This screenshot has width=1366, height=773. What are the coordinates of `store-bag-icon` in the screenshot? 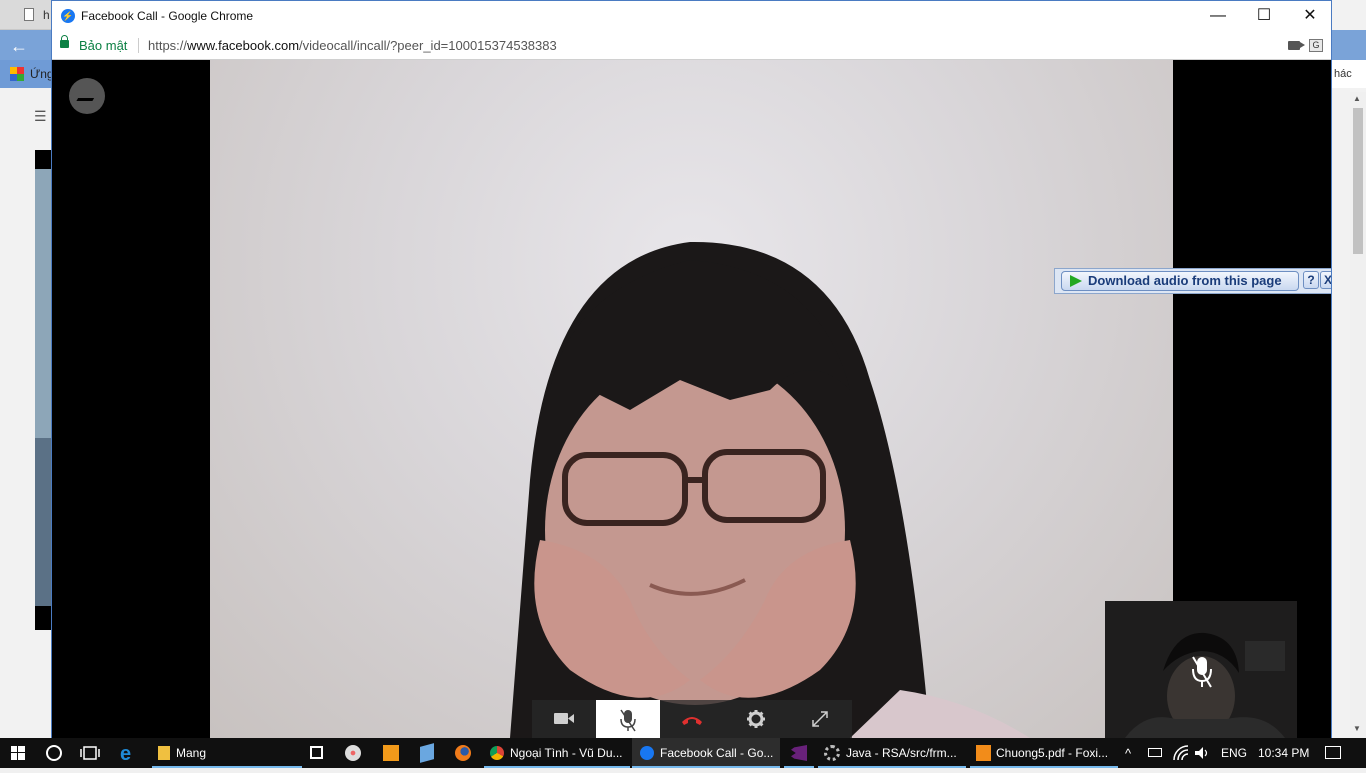 It's located at (316, 752).